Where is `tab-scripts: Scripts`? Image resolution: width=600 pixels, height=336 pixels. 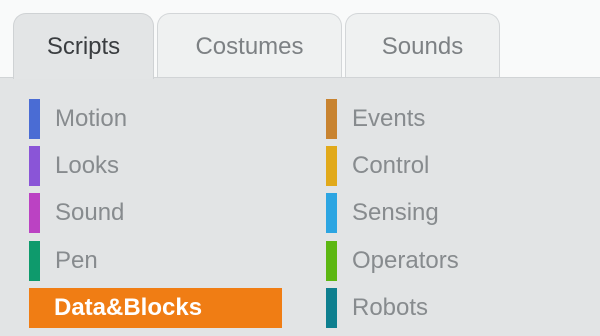
tab-scripts: Scripts is located at coordinates (83, 46).